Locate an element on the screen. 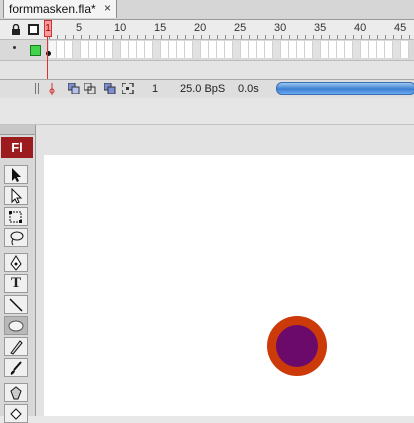  frame-ruler: 5 10 15 20 25 30 35 40 45 is located at coordinates (227, 29).